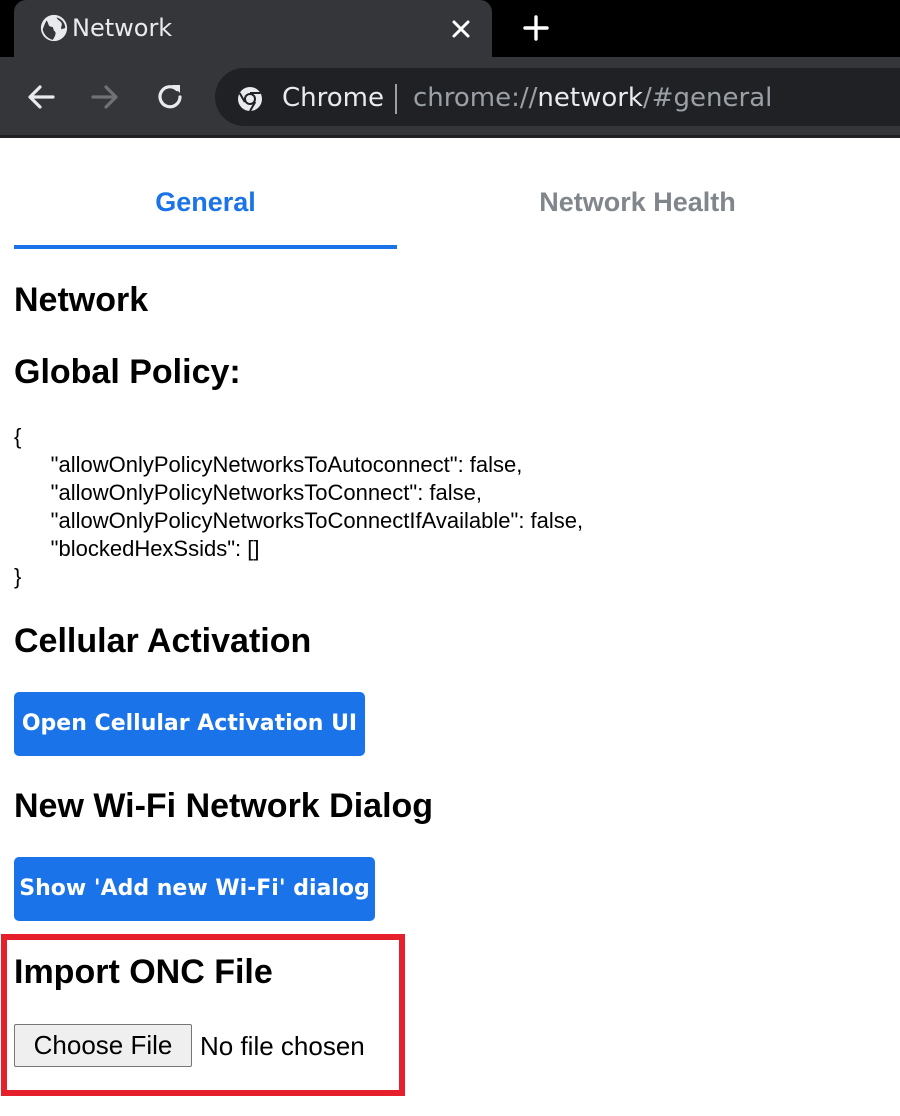  I want to click on import-onc-heading: Import ONC File, so click(143, 972).